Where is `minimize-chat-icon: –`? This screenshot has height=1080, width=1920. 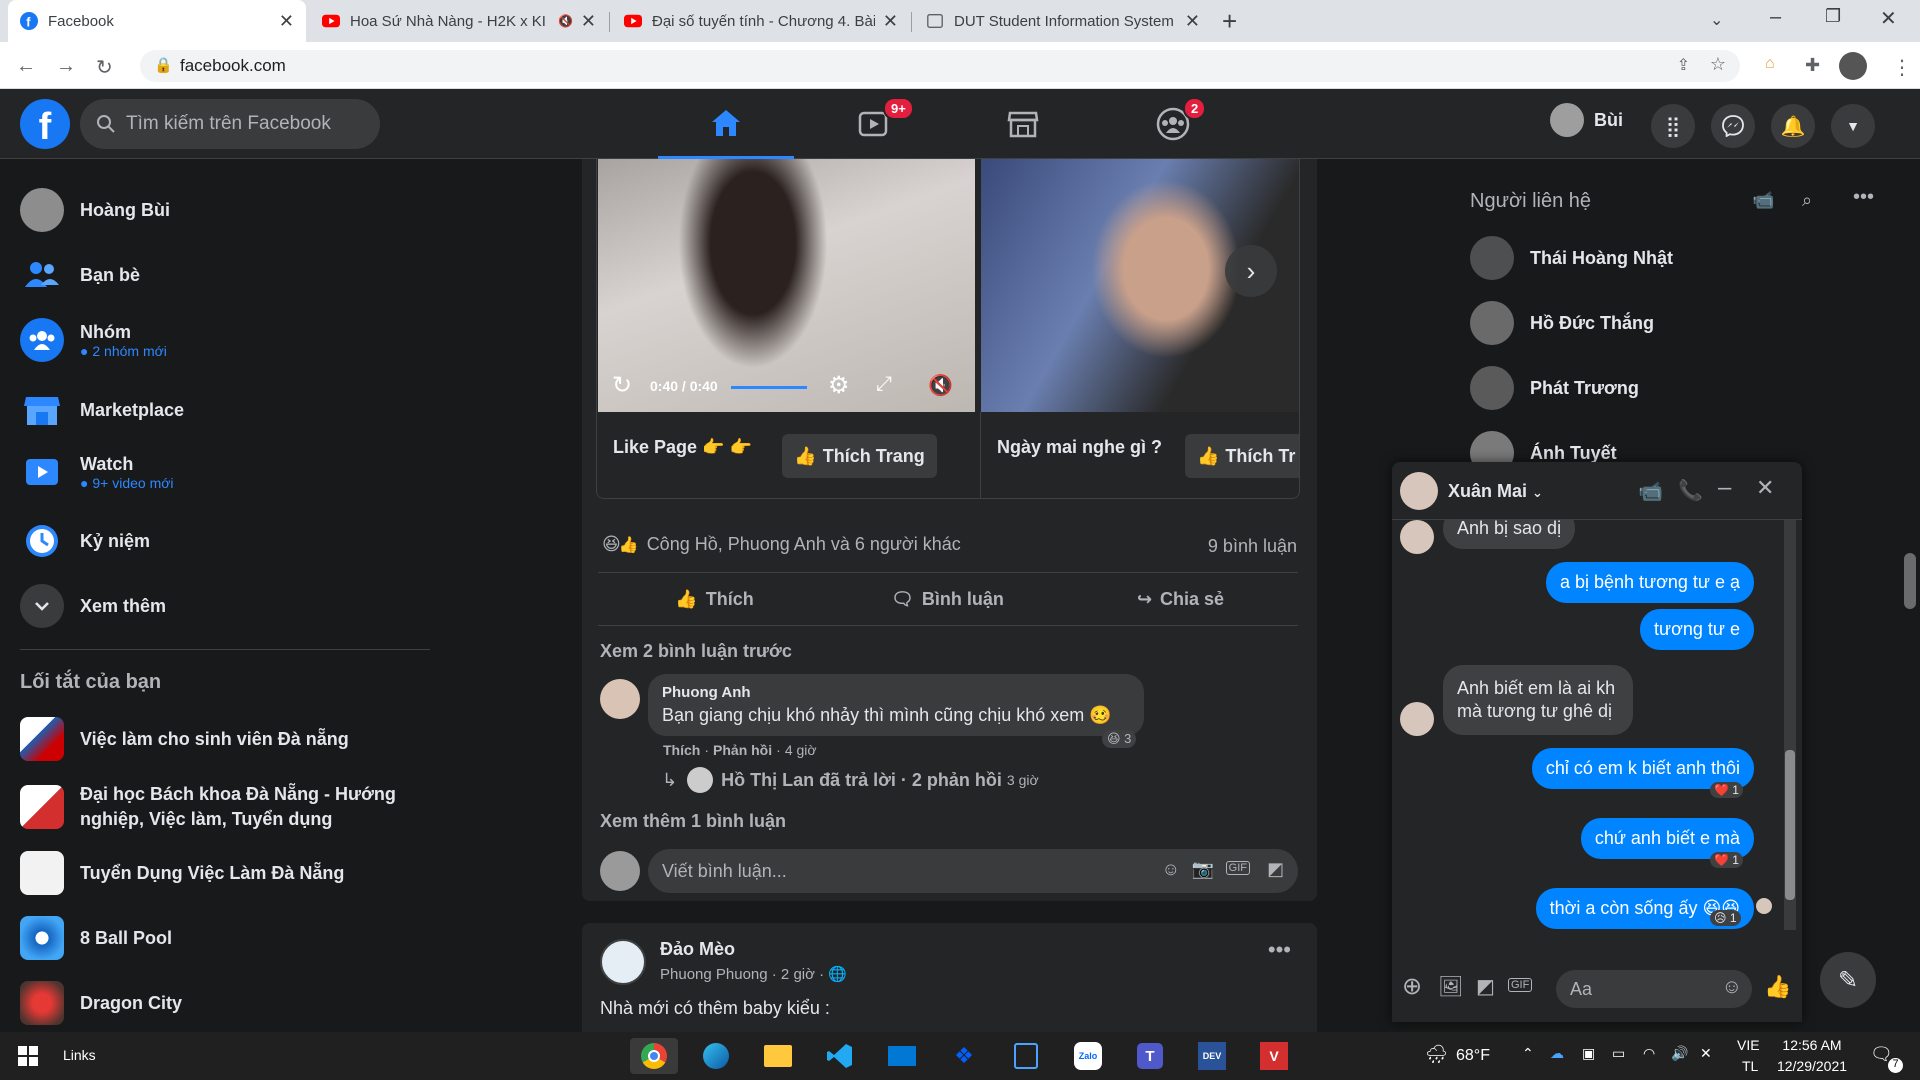
minimize-chat-icon: – is located at coordinates (1724, 488).